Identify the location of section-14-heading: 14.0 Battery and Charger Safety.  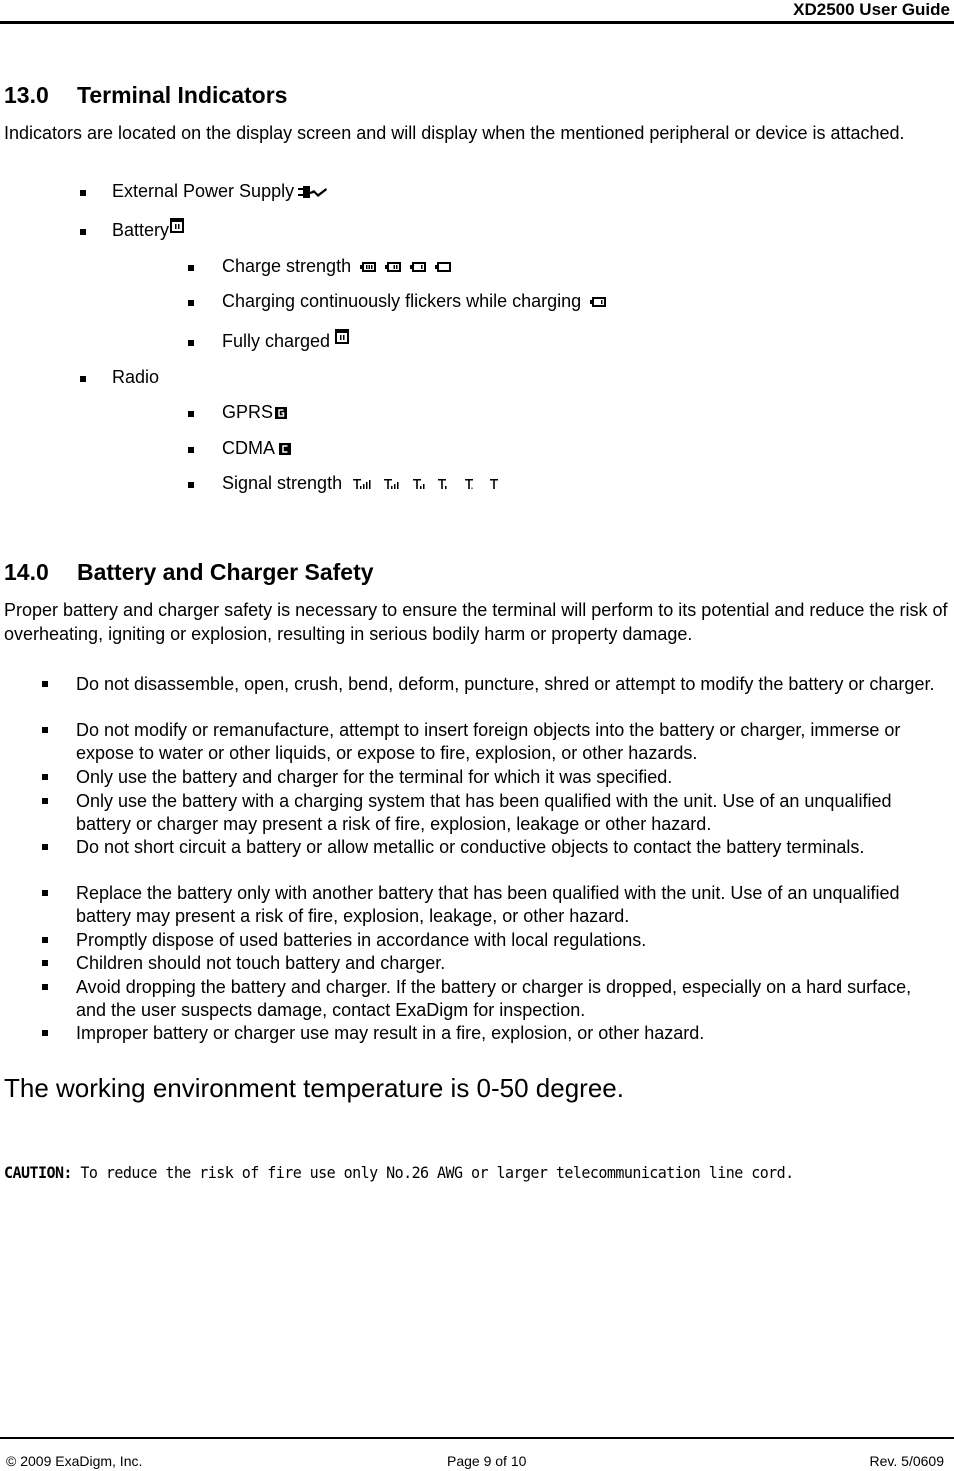
(189, 572).